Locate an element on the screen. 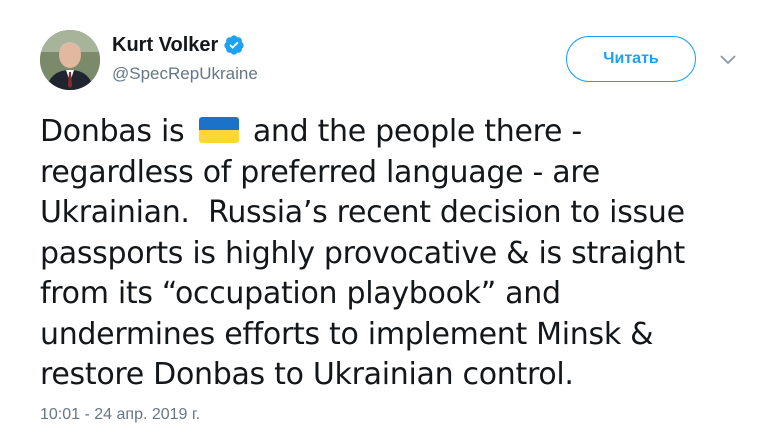 Image resolution: width=777 pixels, height=442 pixels. more-options-button is located at coordinates (728, 60).